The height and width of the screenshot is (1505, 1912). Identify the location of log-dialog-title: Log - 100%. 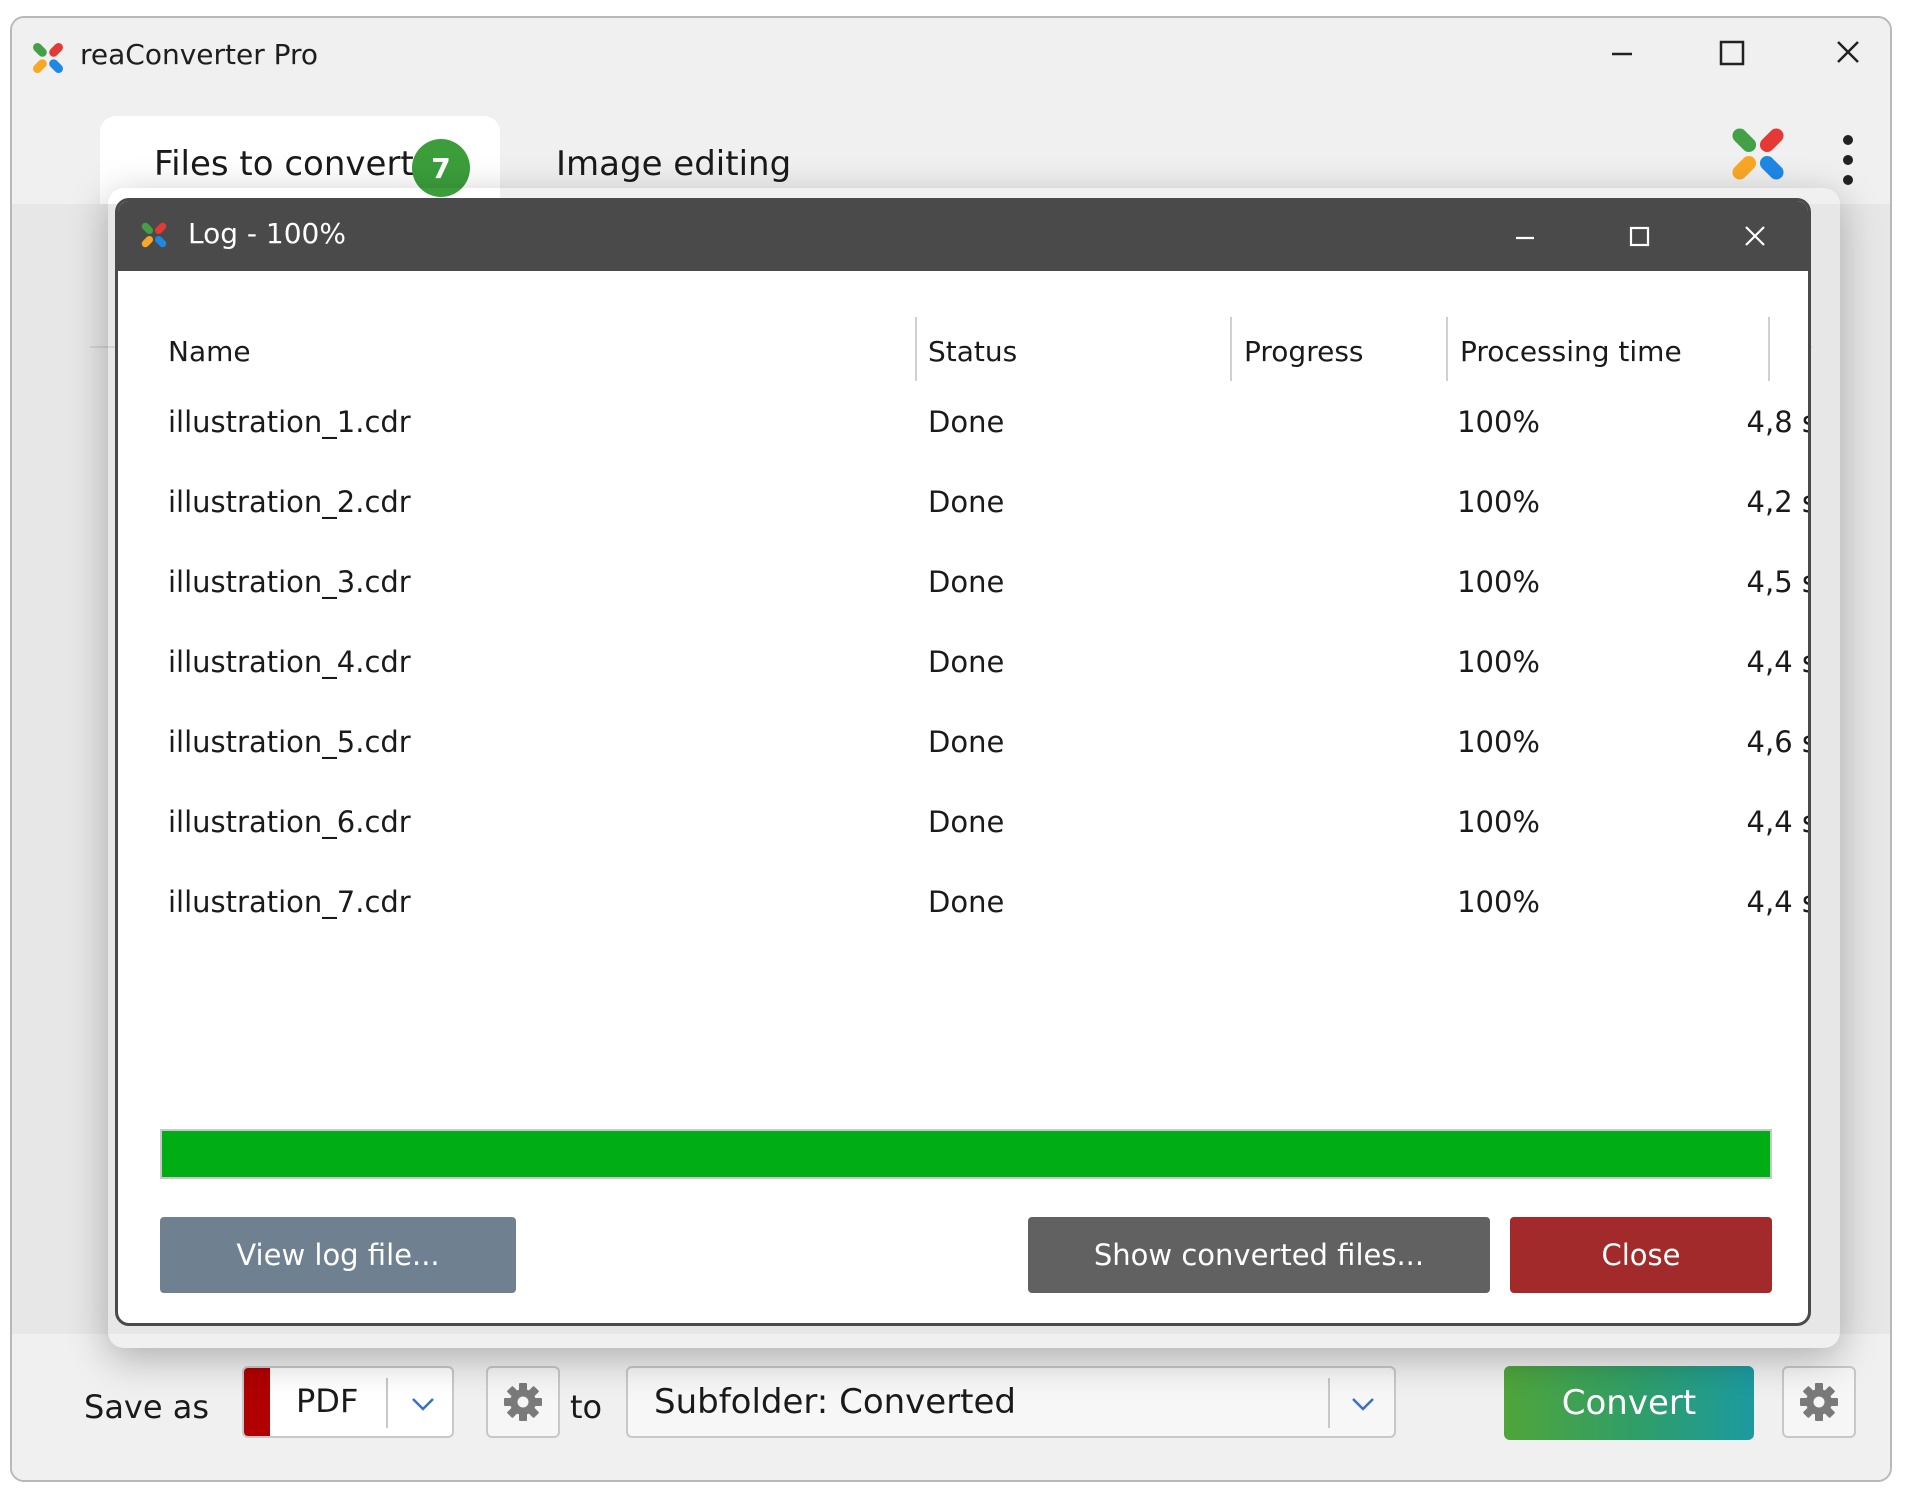
(267, 233).